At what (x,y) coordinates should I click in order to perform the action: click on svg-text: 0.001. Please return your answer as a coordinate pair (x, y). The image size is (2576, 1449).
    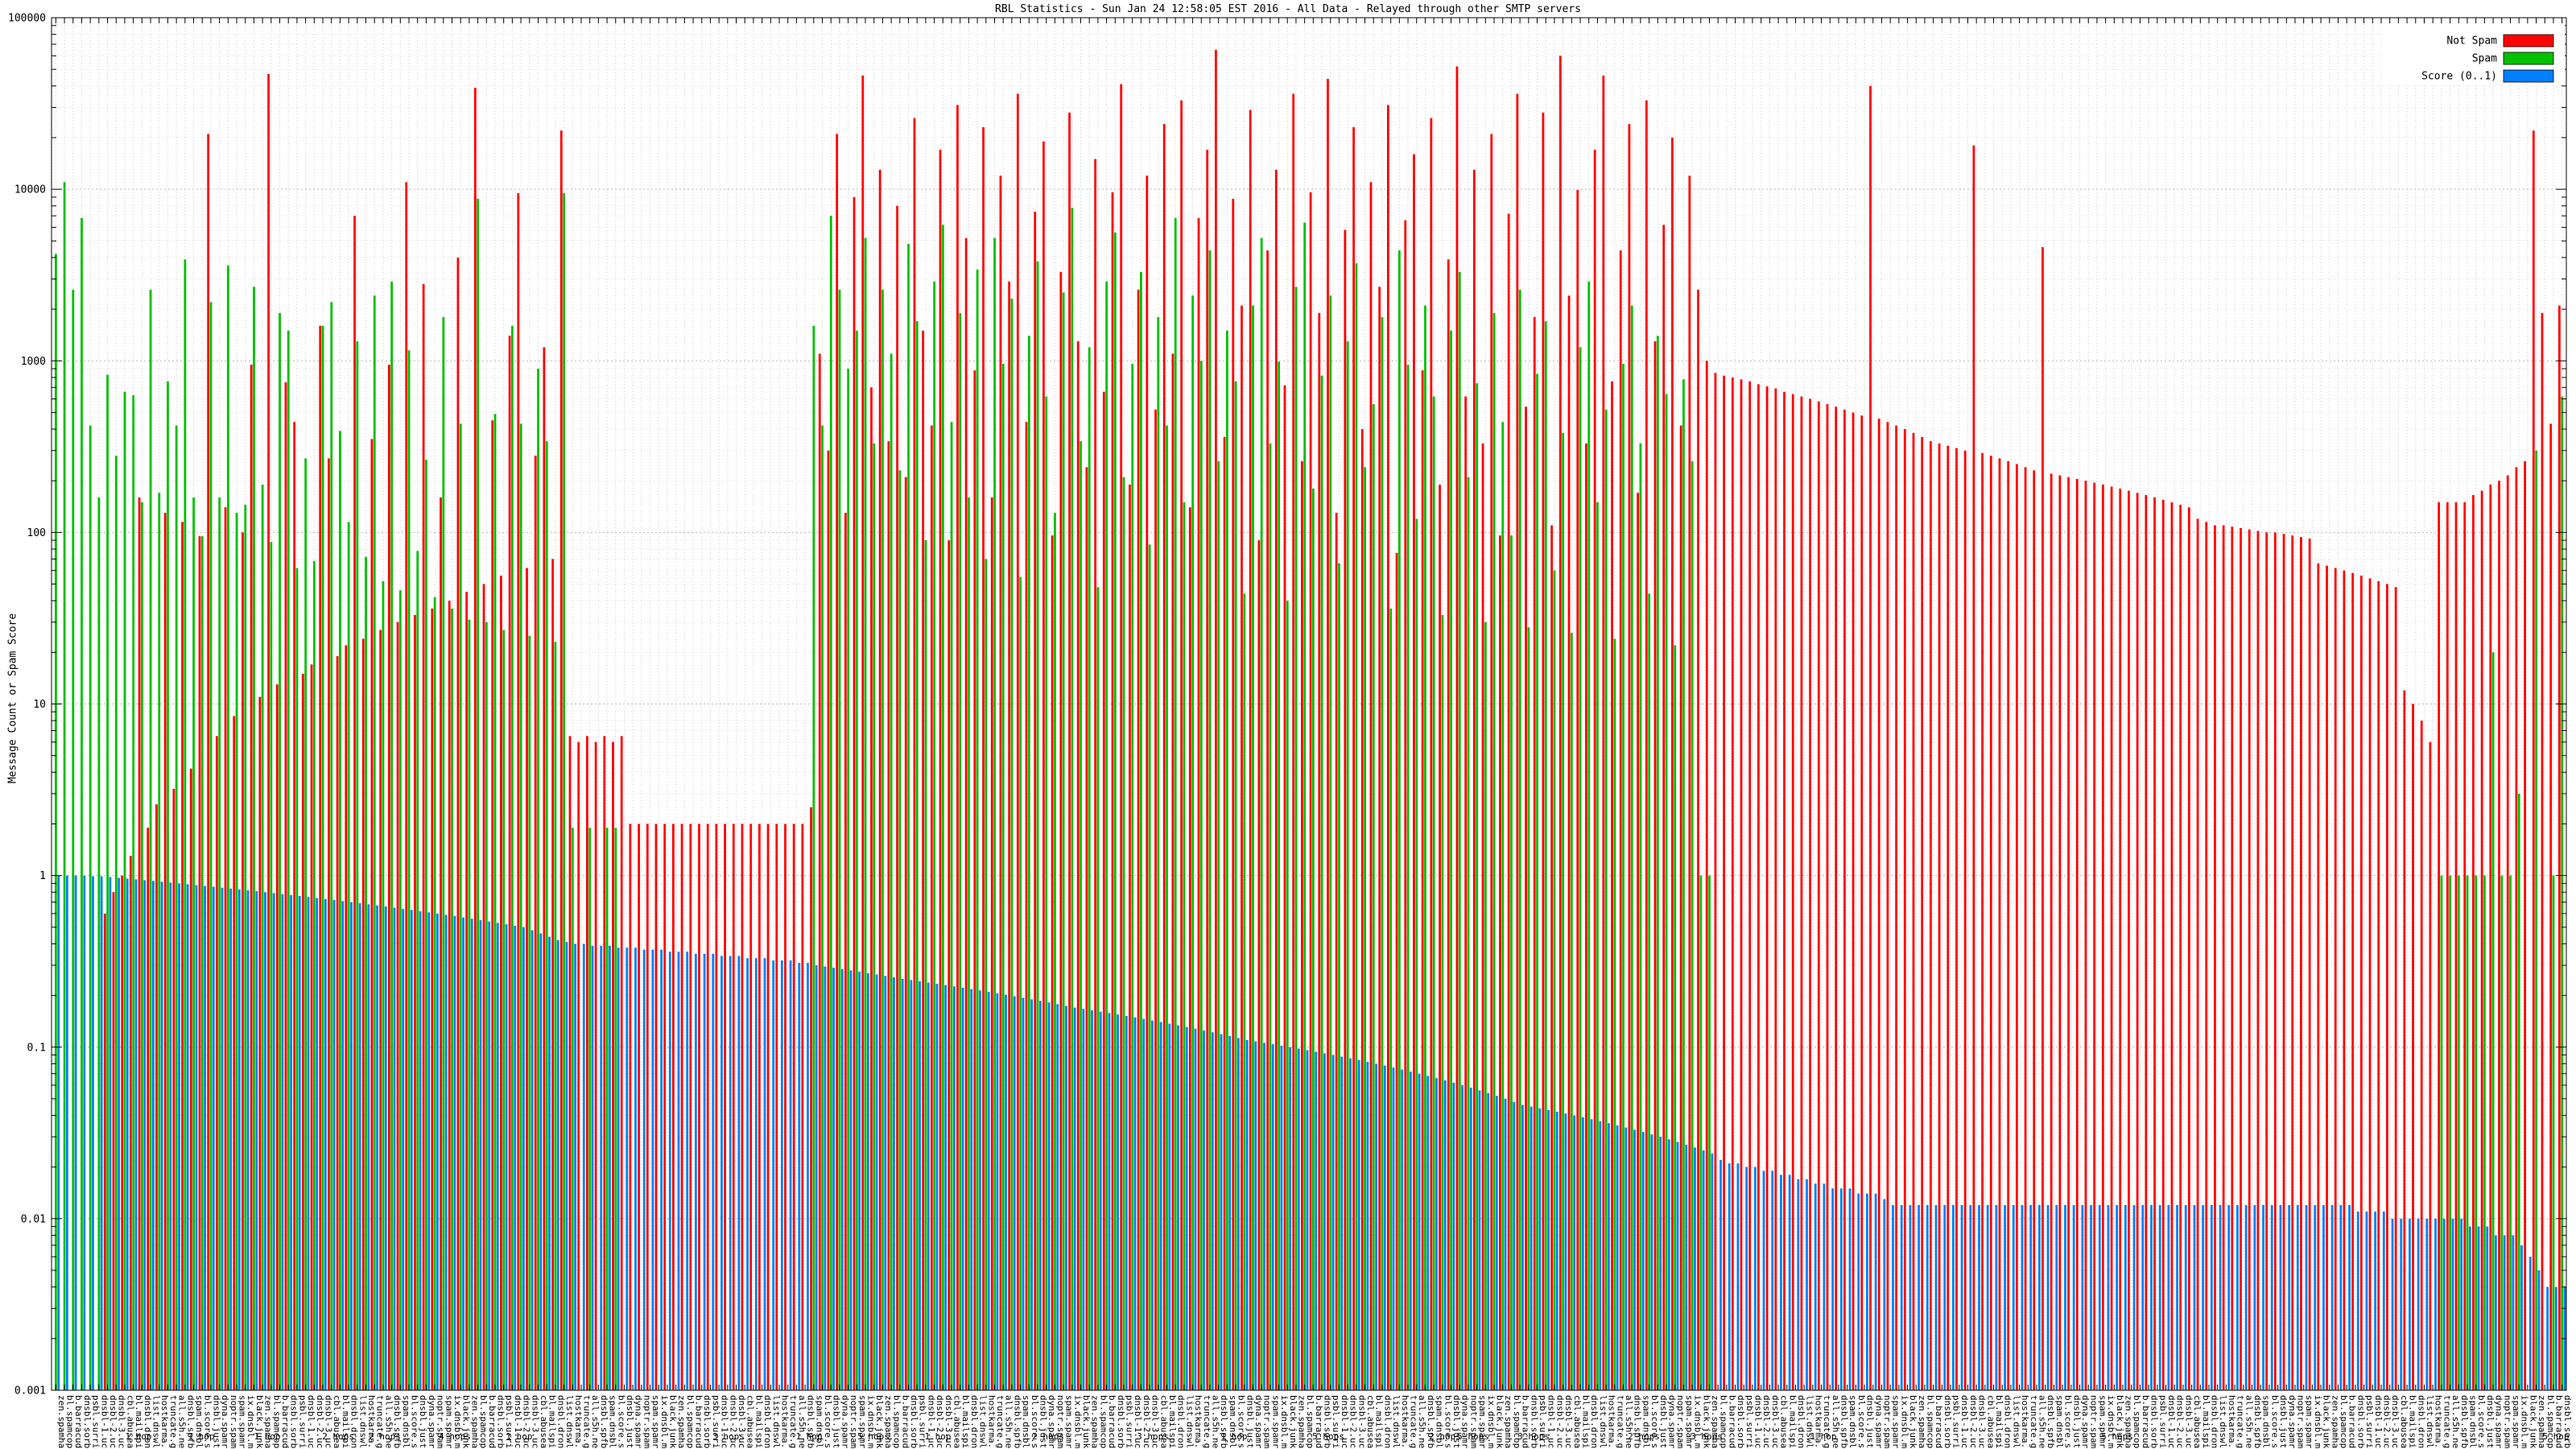
    Looking at the image, I should click on (30, 1391).